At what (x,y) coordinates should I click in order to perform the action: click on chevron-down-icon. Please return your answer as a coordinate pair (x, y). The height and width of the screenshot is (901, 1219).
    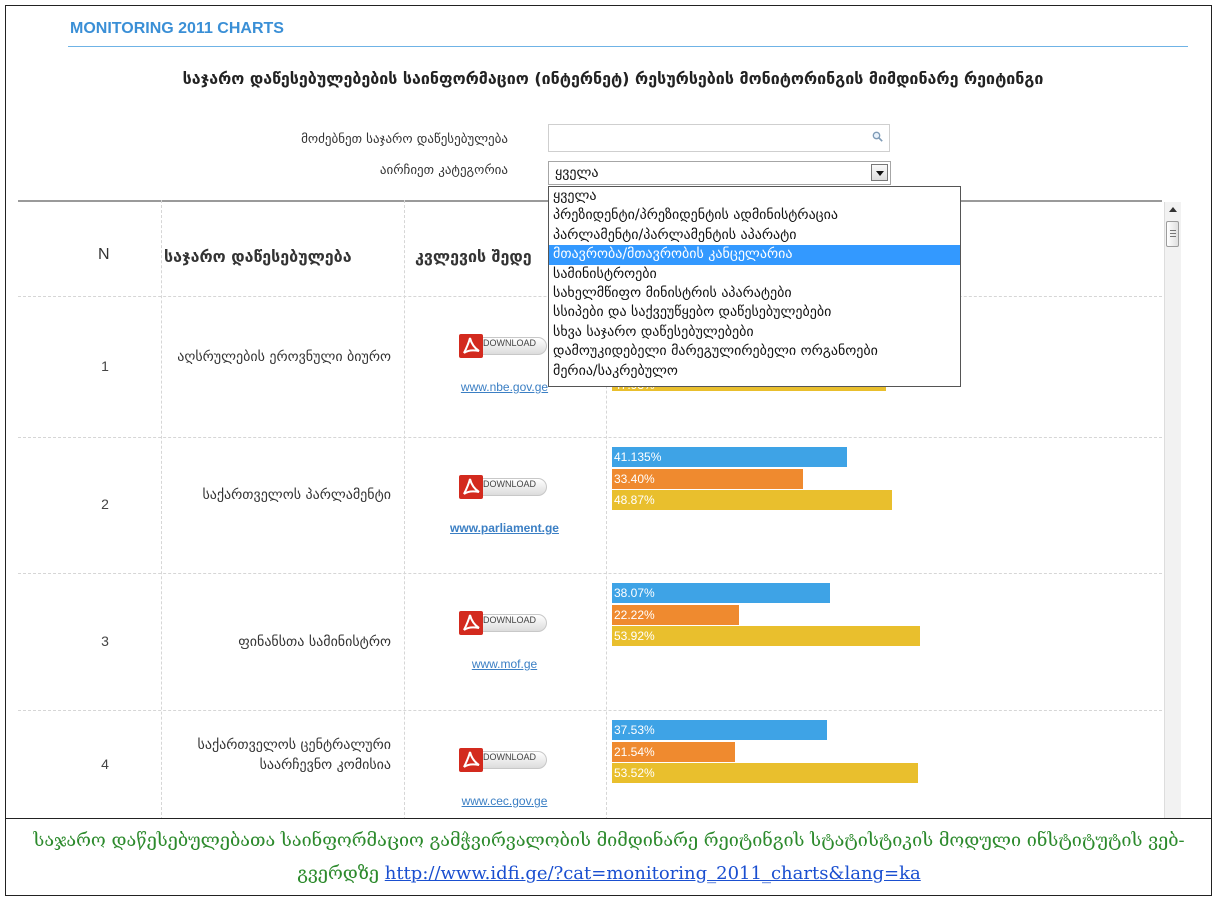
    Looking at the image, I should click on (879, 172).